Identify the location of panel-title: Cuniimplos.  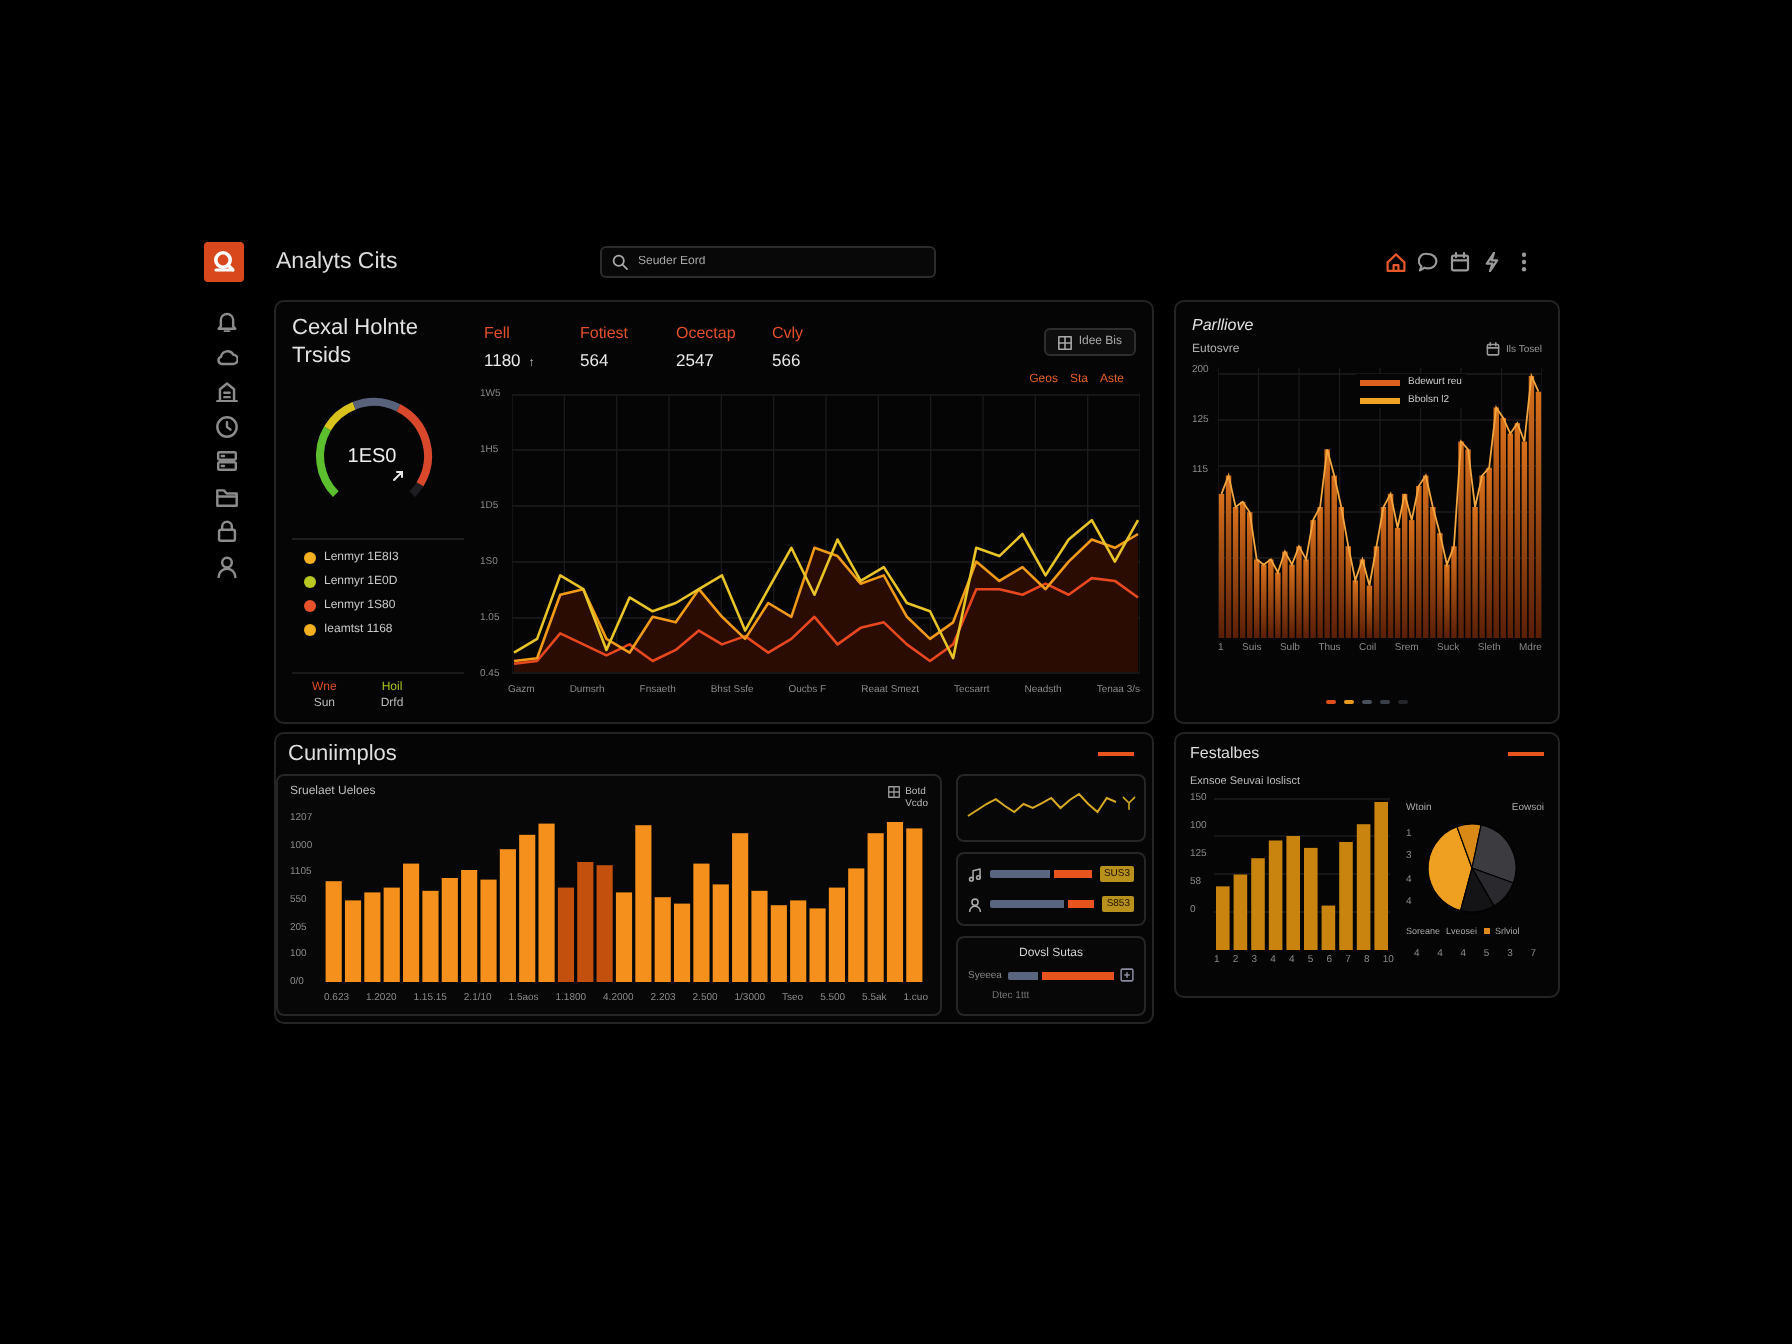
(342, 754).